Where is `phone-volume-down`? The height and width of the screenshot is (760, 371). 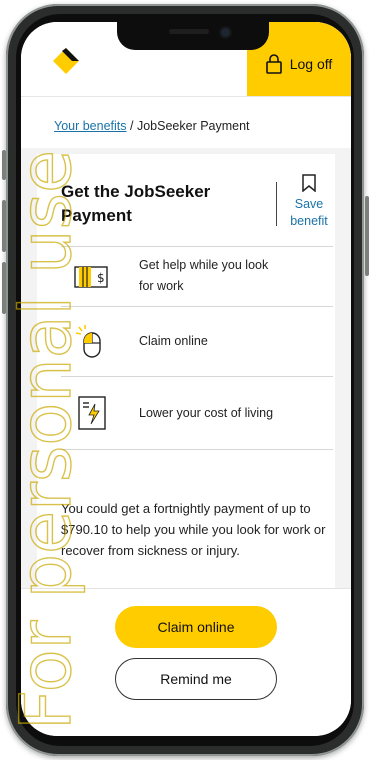 phone-volume-down is located at coordinates (4, 288).